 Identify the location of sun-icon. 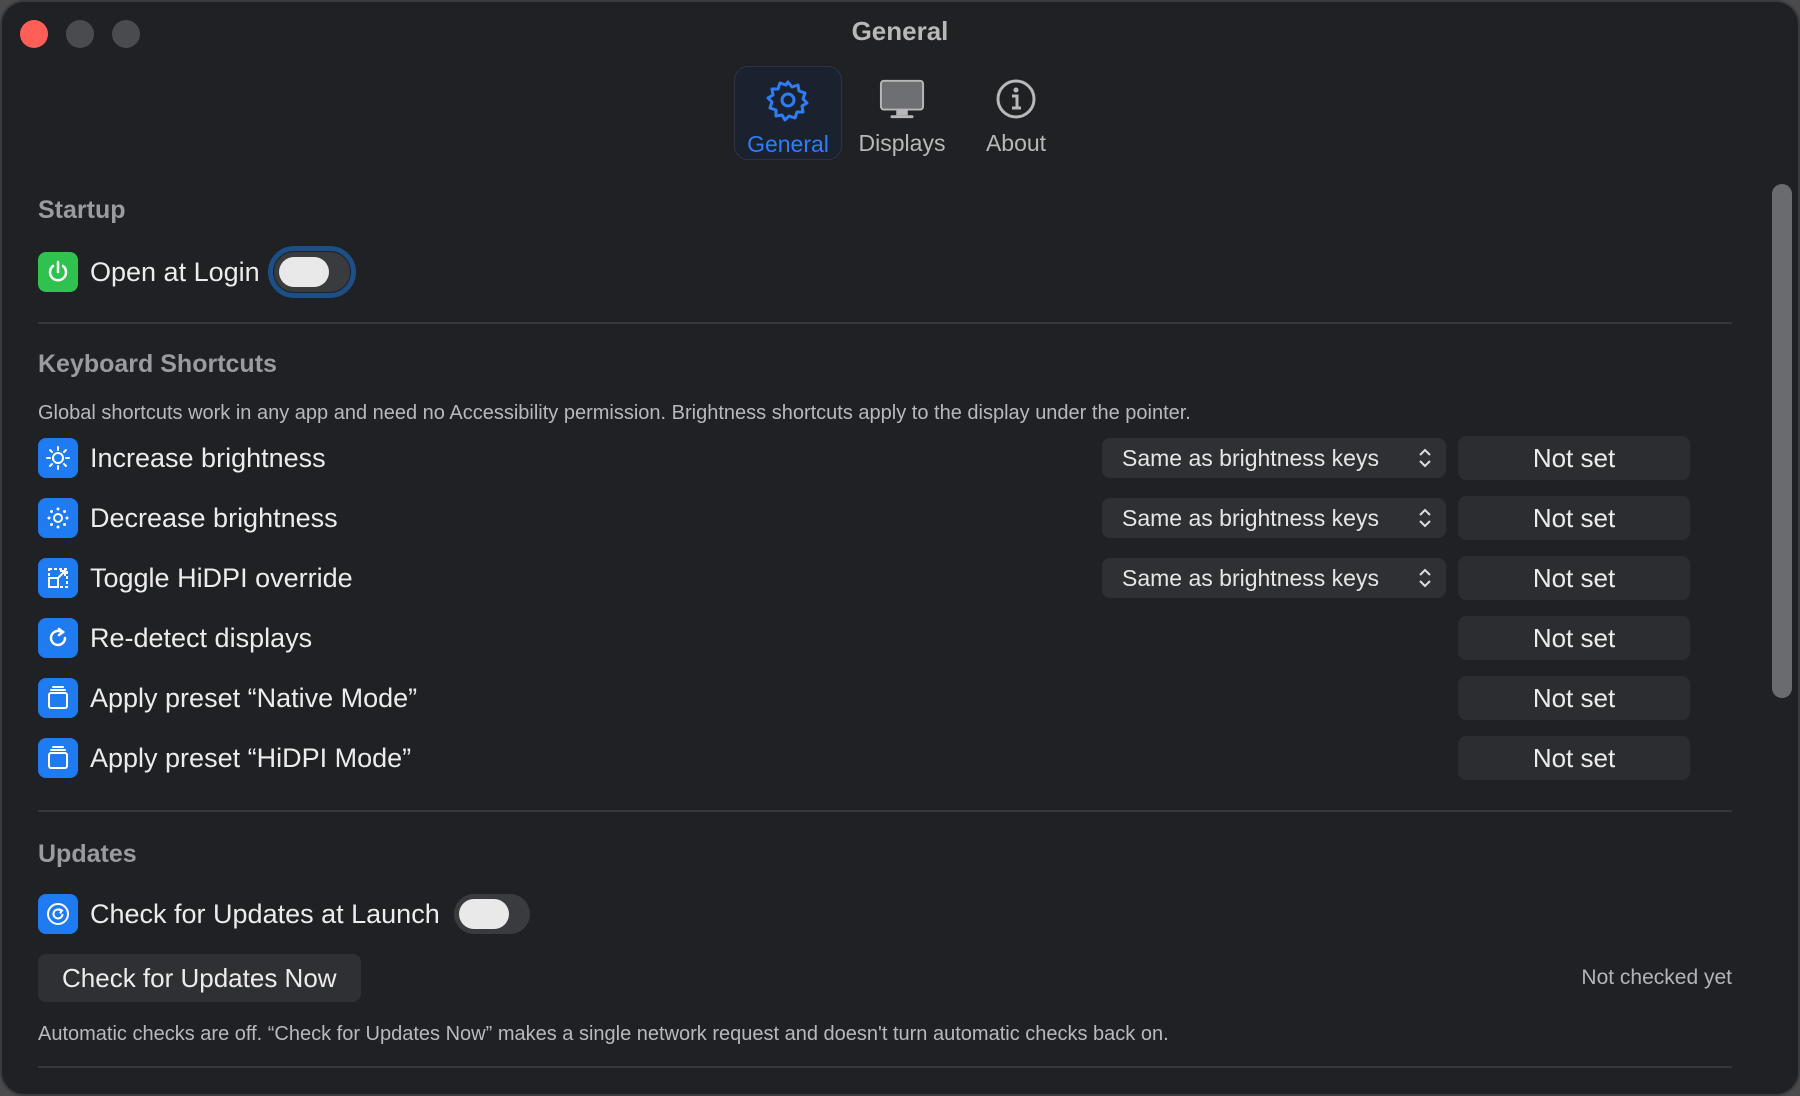
(58, 458).